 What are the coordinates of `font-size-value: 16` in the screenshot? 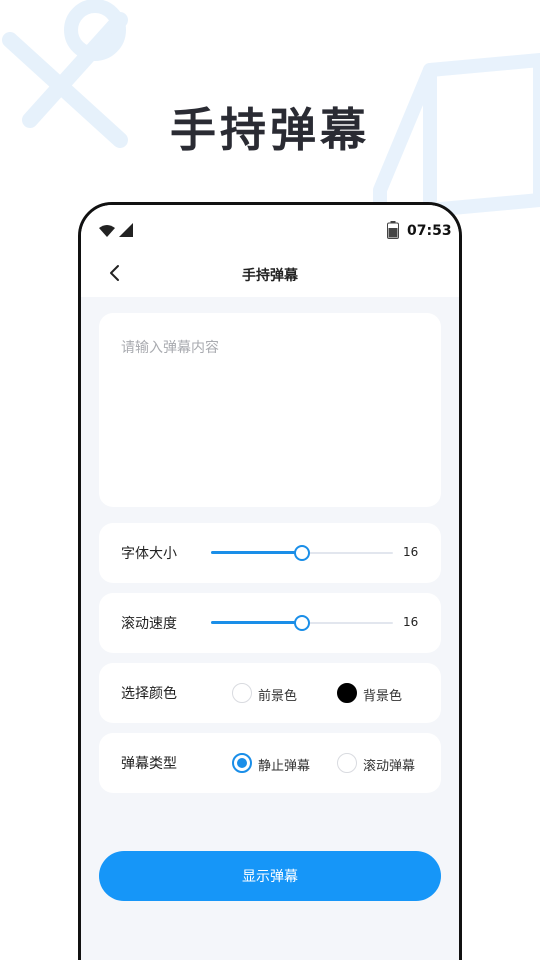 It's located at (411, 552).